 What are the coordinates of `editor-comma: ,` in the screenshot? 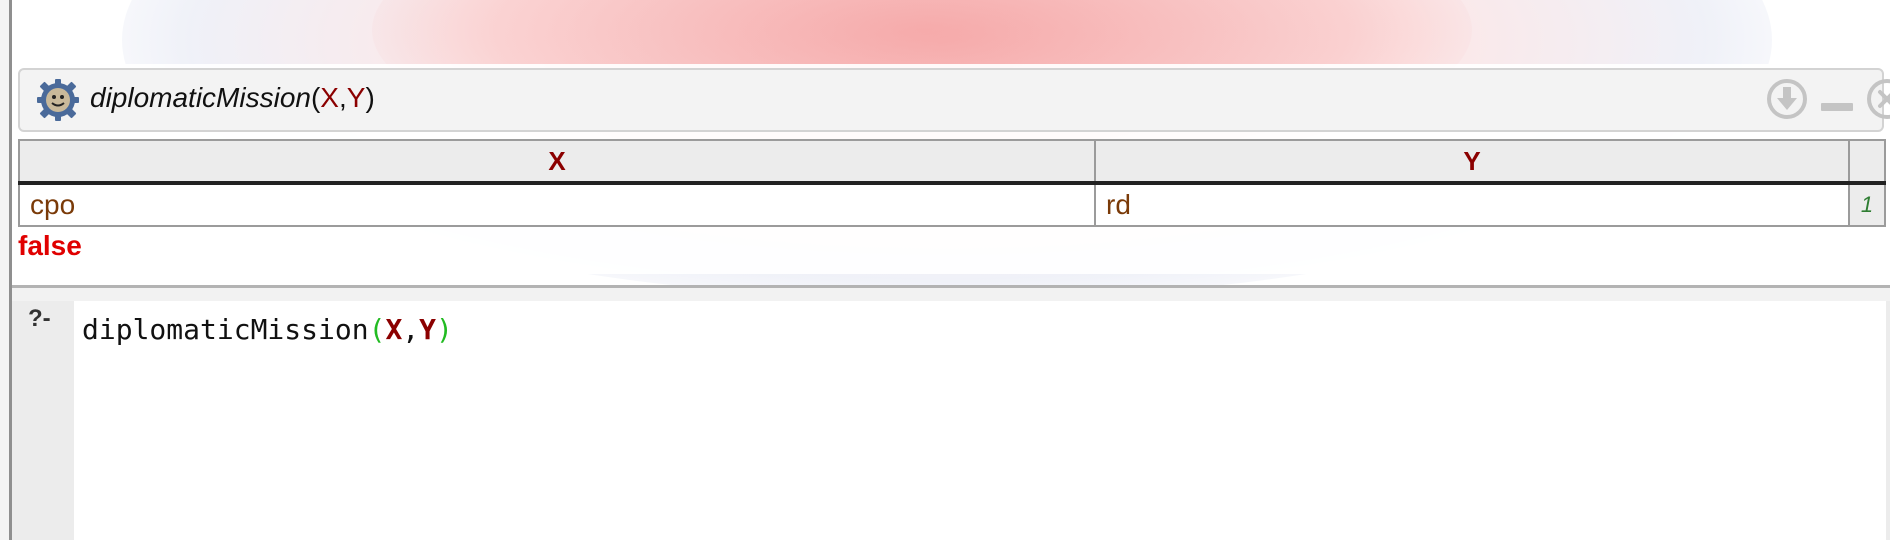 It's located at (411, 329).